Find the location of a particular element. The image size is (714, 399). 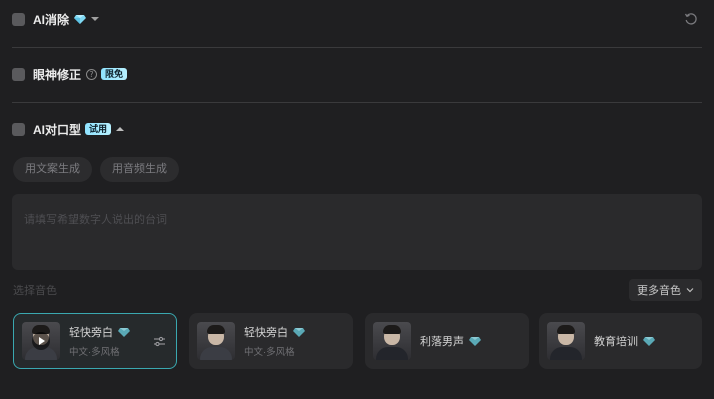

eye-correction-checkbox is located at coordinates (18, 74).